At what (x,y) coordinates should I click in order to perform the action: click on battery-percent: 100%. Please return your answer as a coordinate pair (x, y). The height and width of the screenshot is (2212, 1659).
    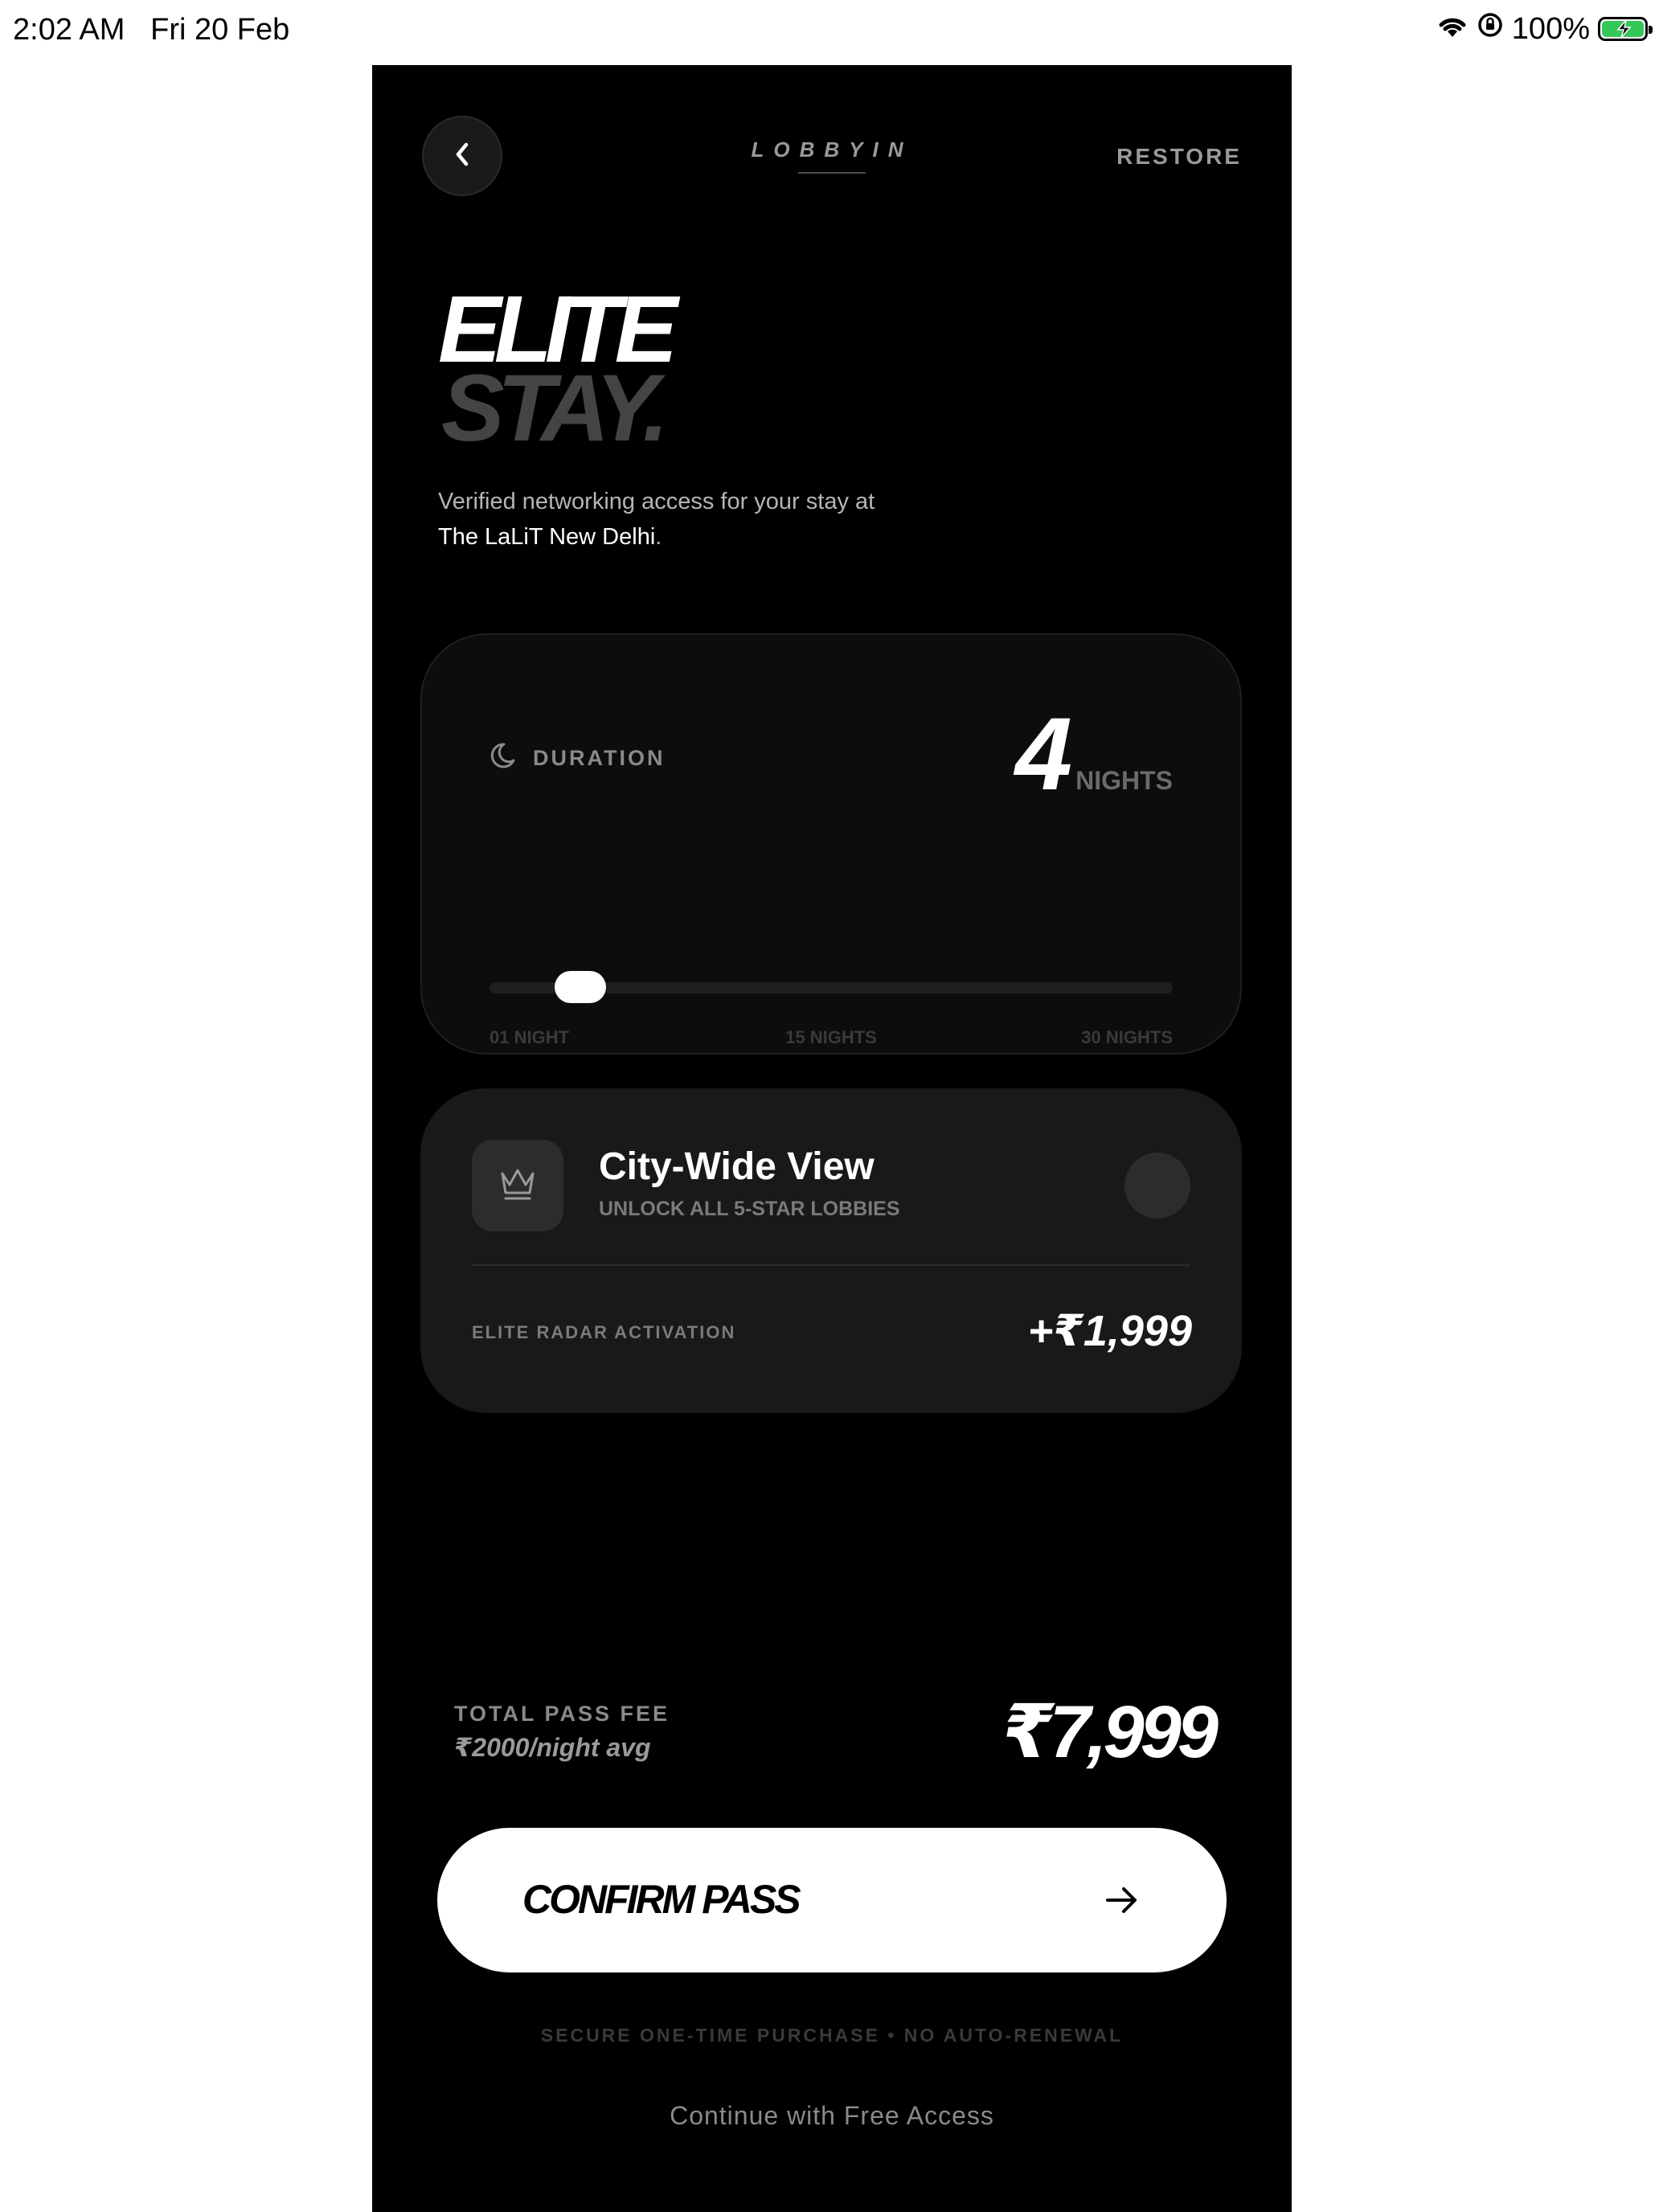
    Looking at the image, I should click on (1550, 28).